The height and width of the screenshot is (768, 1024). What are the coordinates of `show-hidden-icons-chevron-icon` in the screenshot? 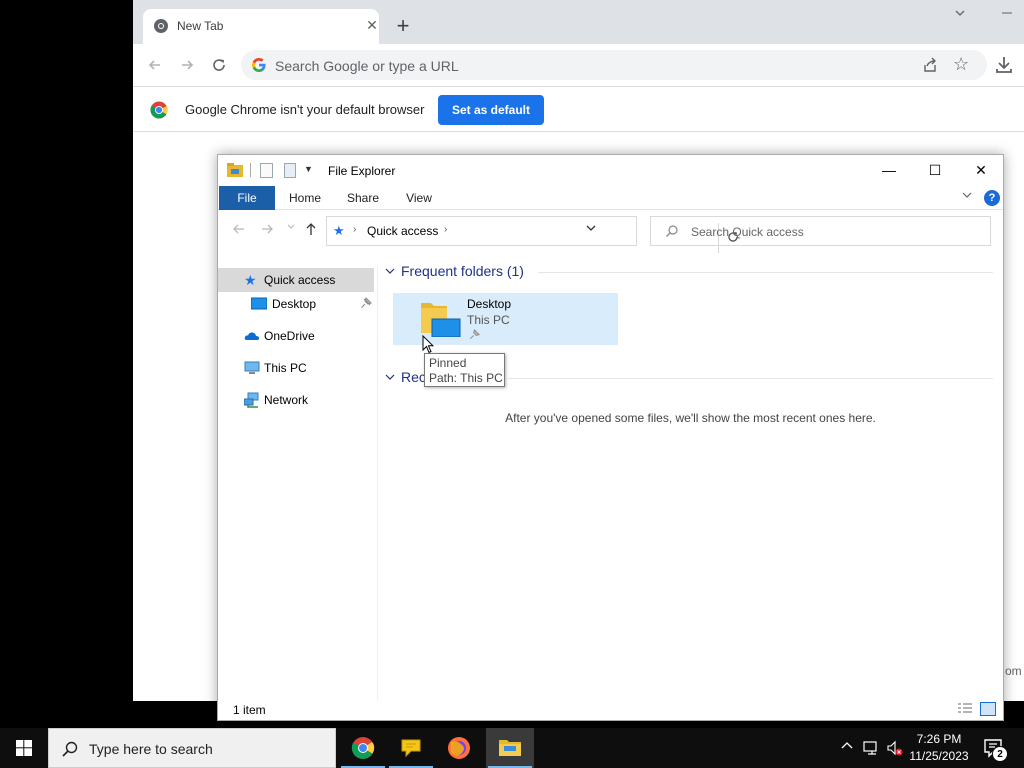 It's located at (847, 748).